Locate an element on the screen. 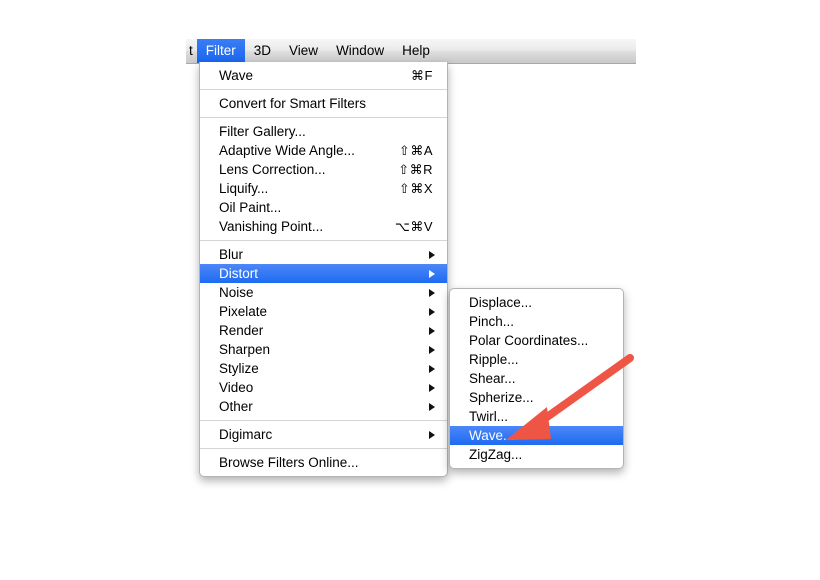  menubar-item-label: Filter is located at coordinates (220, 51).